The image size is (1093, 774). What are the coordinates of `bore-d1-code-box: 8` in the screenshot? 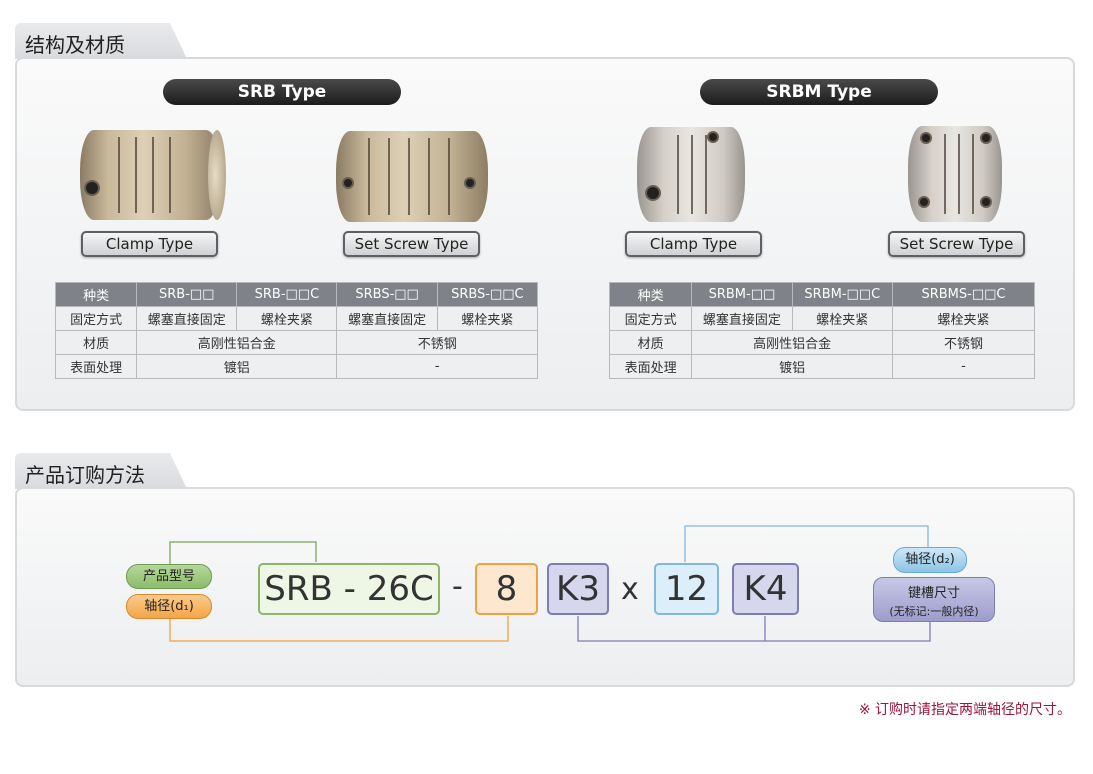 It's located at (506, 589).